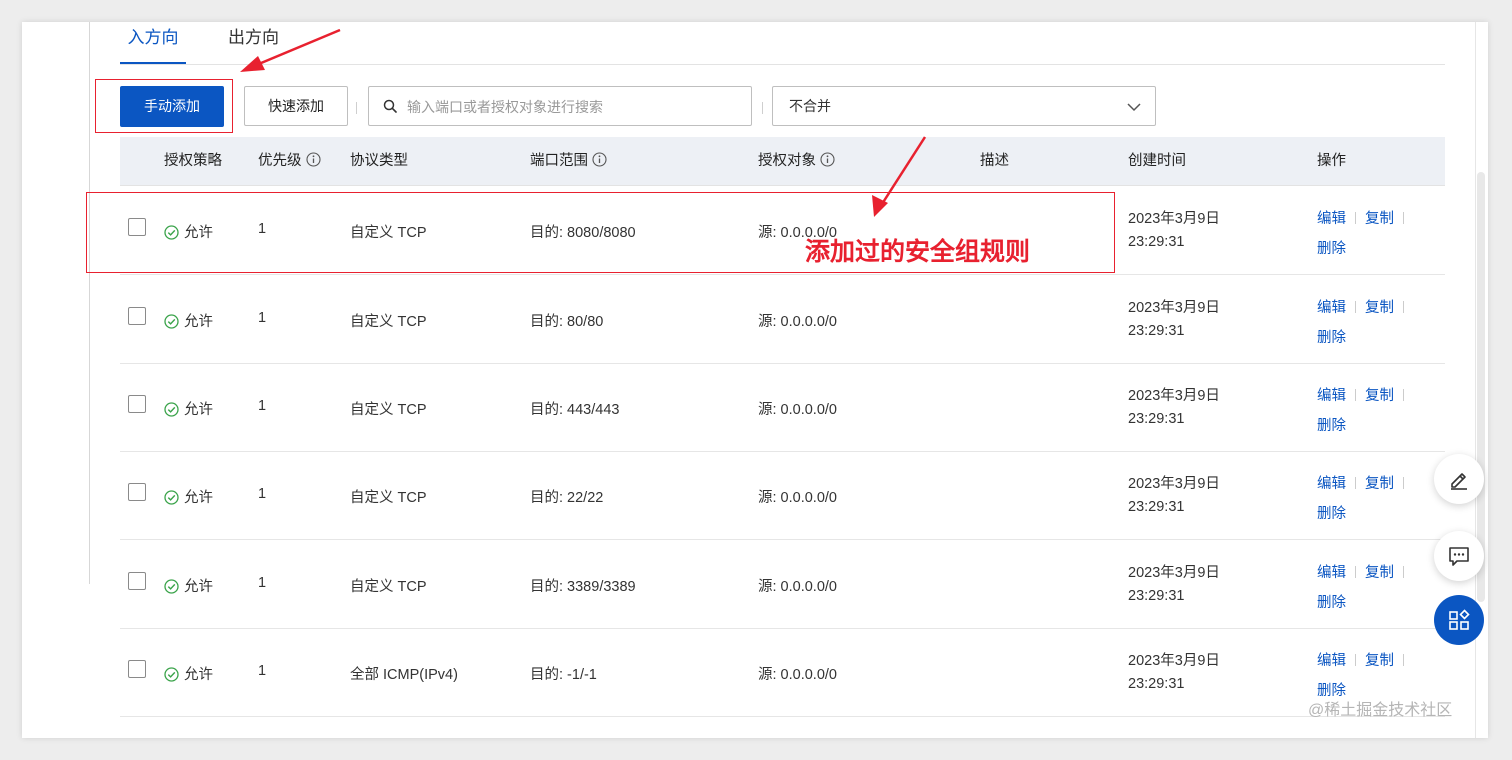 This screenshot has height=760, width=1512. I want to click on chevron-down-icon, so click(1134, 109).